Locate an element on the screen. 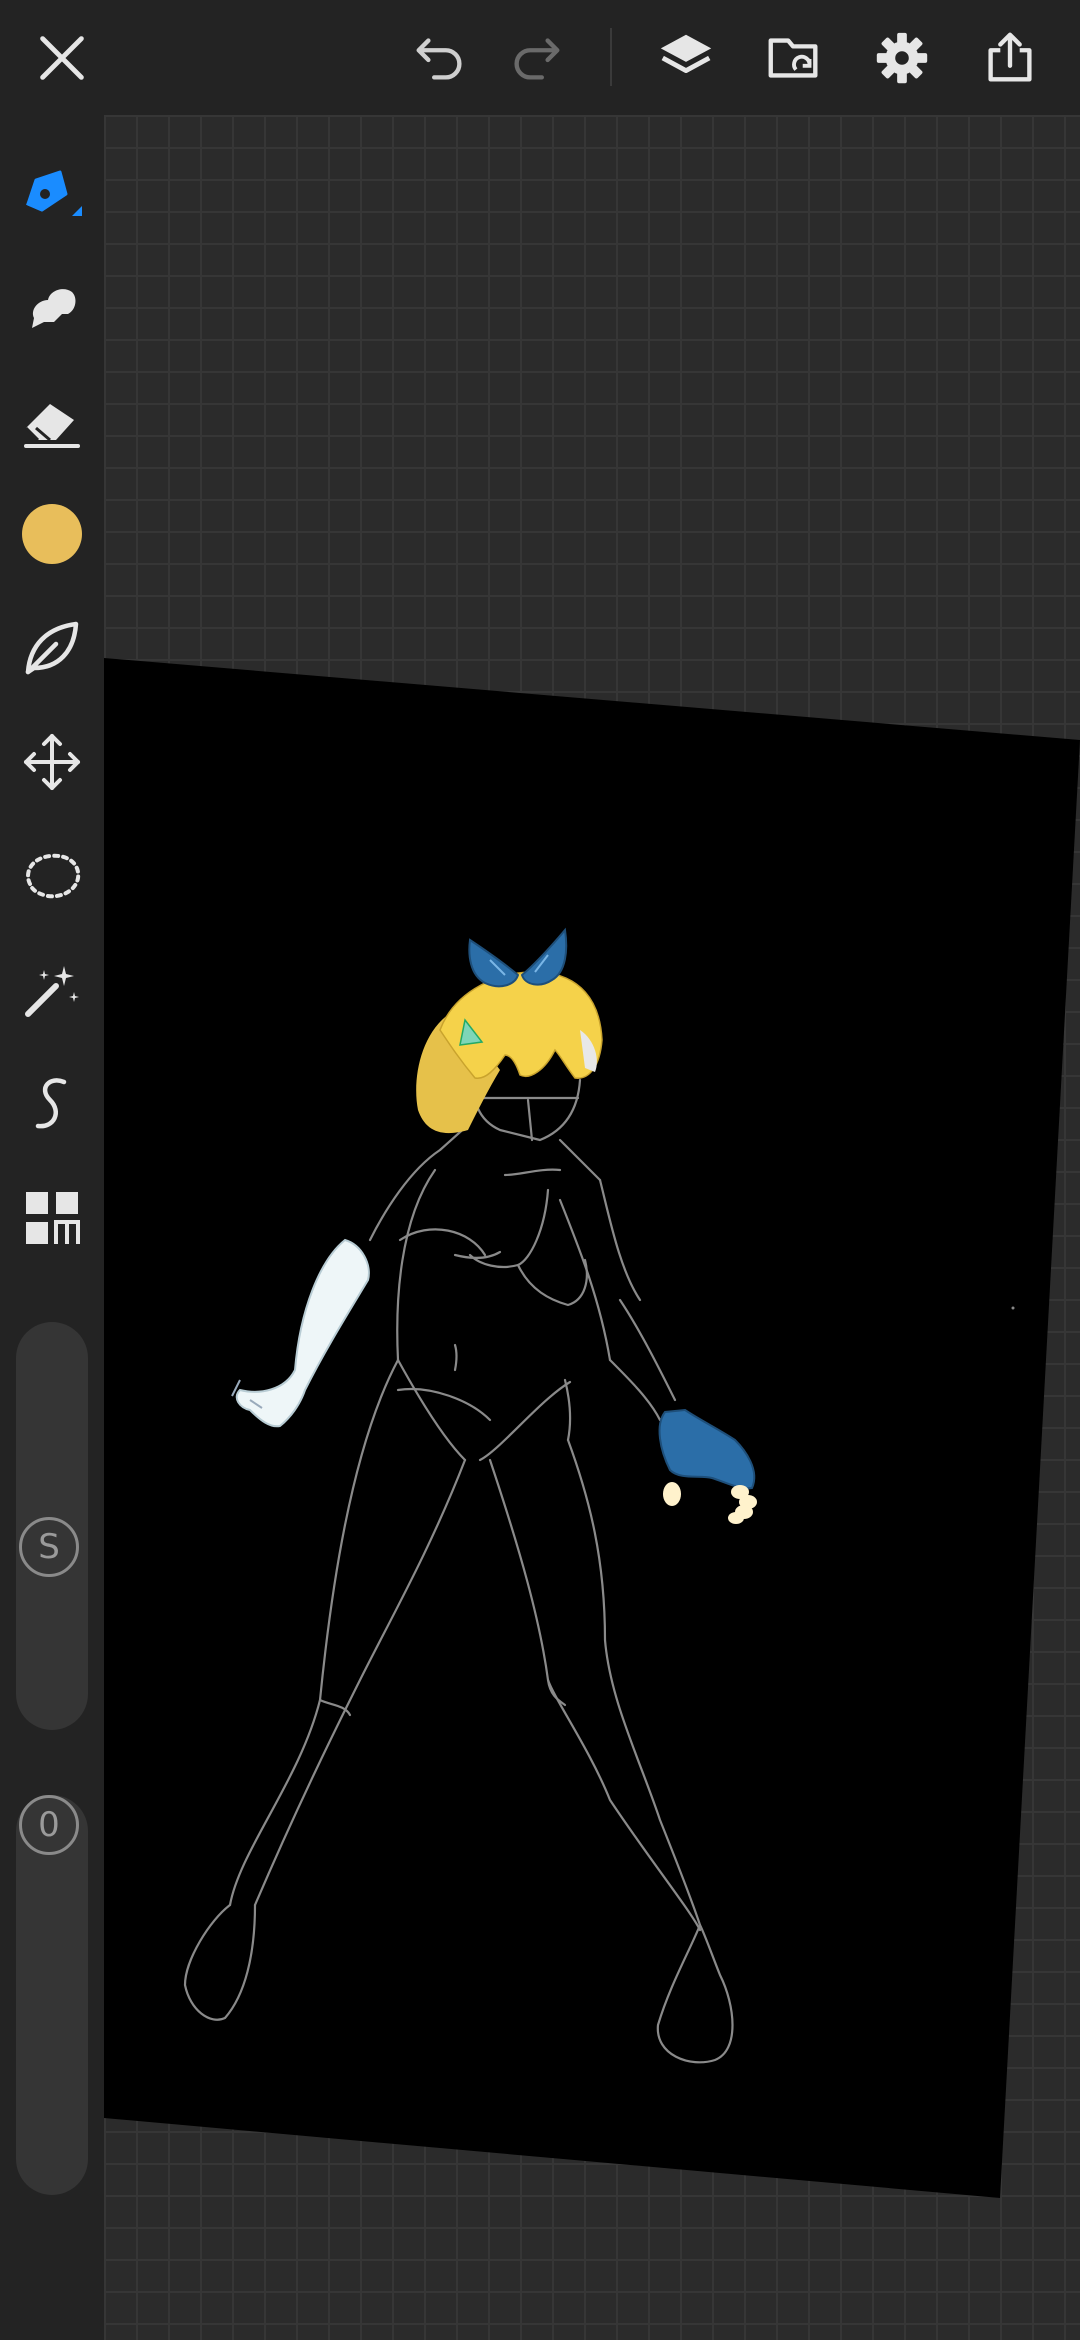 Image resolution: width=1080 pixels, height=2340 pixels. share-icon is located at coordinates (1010, 57).